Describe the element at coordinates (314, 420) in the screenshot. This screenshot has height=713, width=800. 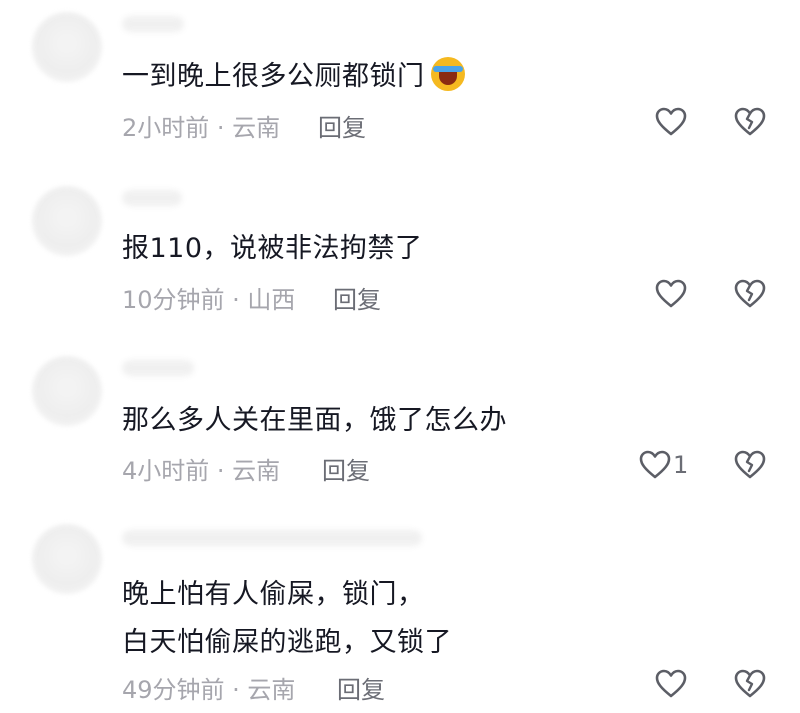
I see `comment-text: 那么多人关在里面，饿了怎么办` at that location.